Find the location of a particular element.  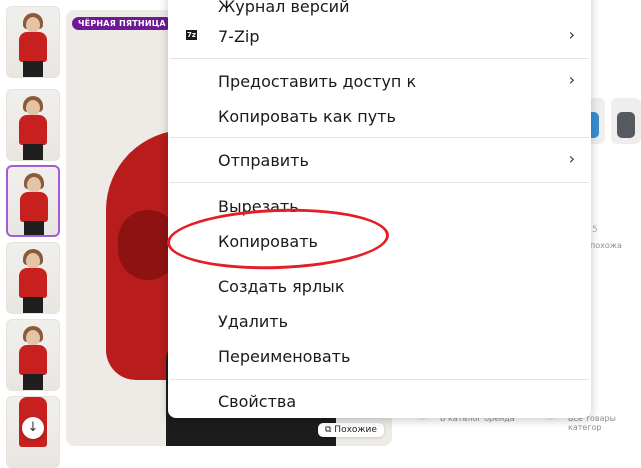

7zip-icon: 7z is located at coordinates (191, 35).